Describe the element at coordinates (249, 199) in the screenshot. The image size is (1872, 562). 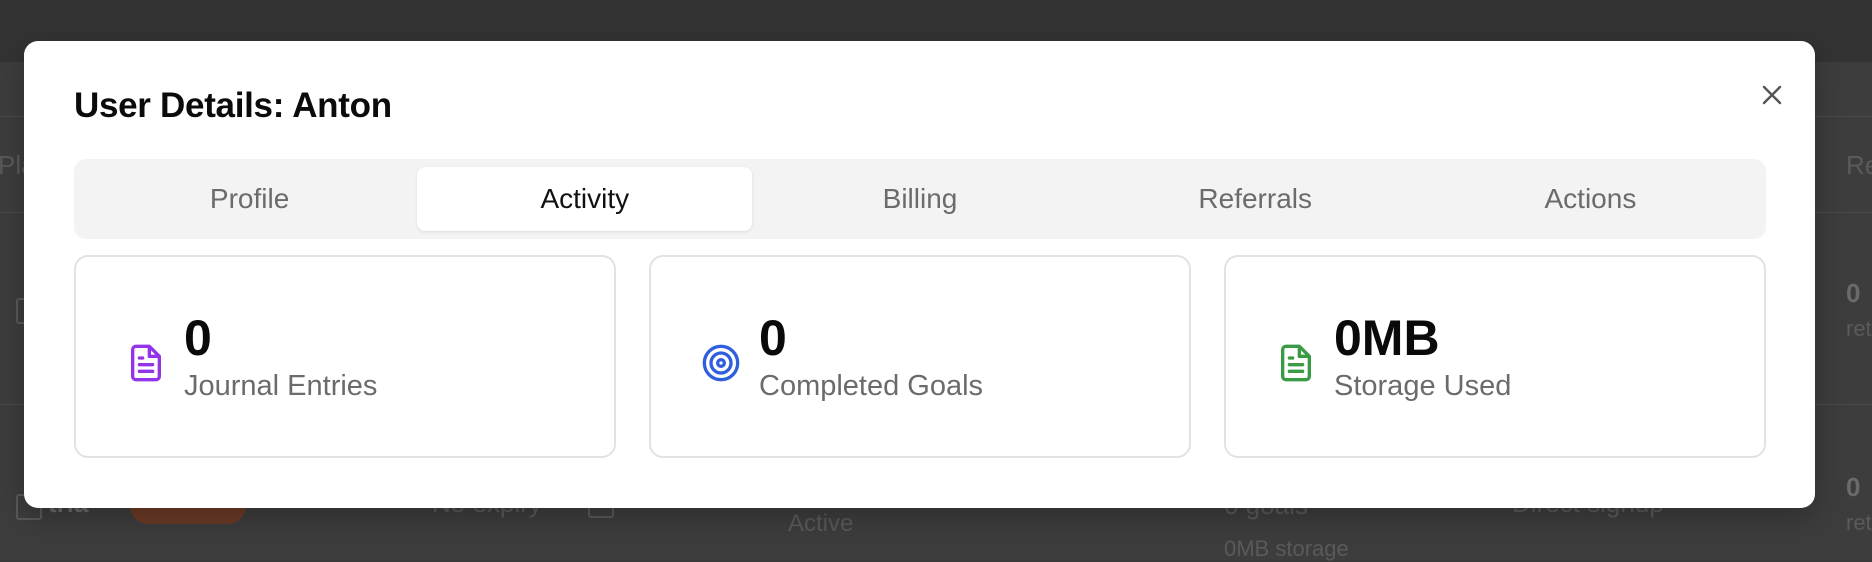
I see `tab-profile: Profile` at that location.